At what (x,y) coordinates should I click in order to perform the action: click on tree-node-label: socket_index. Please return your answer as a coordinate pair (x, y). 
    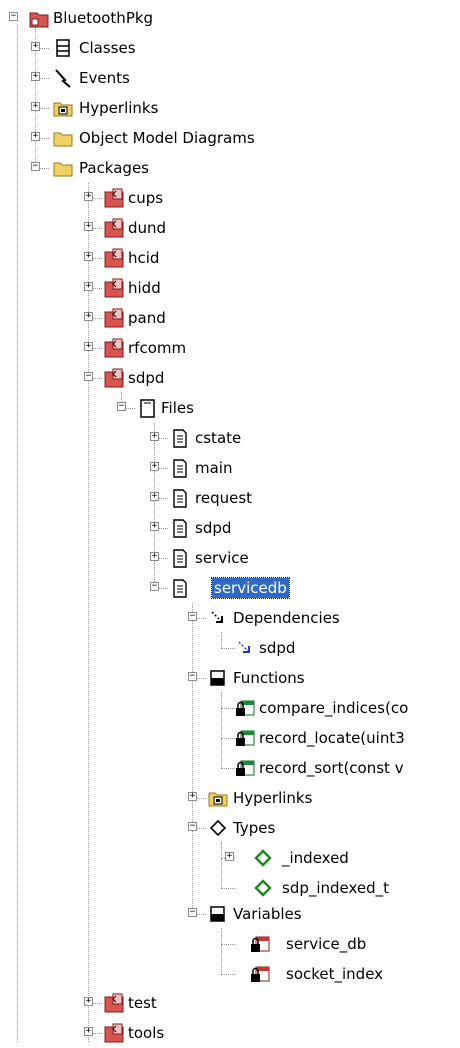
    Looking at the image, I should click on (335, 974).